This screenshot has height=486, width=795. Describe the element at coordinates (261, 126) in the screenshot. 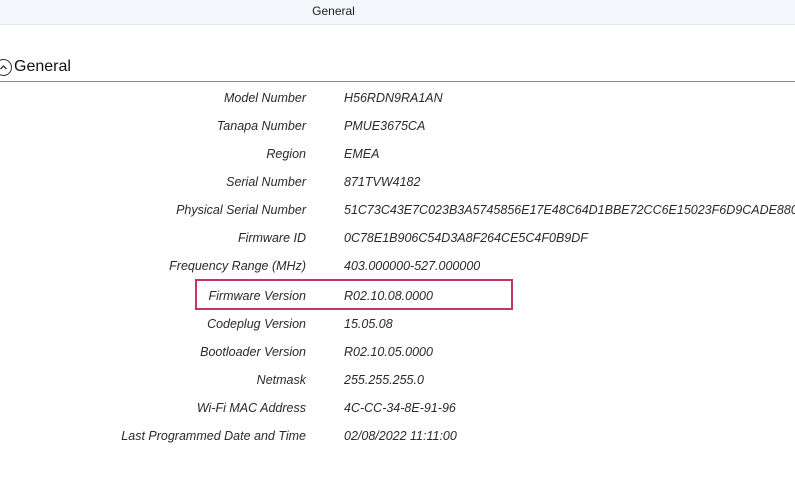

I see `property-label: Tanapa Number` at that location.